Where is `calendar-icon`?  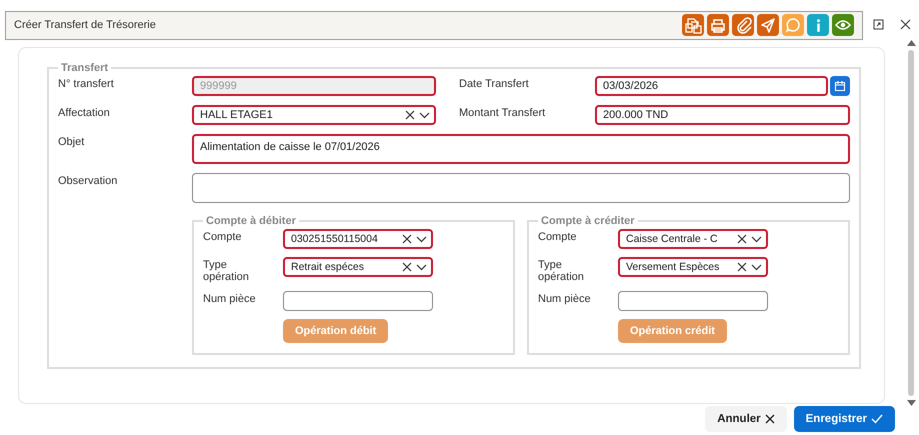
calendar-icon is located at coordinates (840, 86).